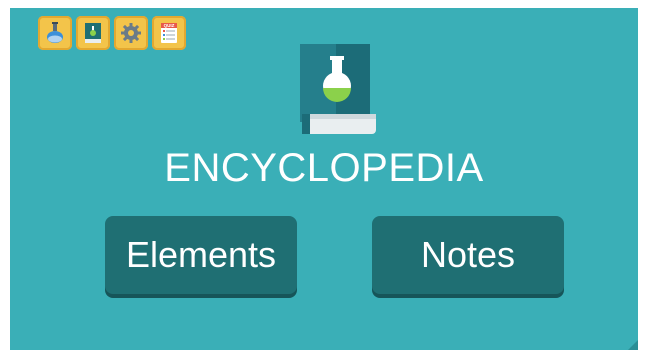 Image resolution: width=648 pixels, height=356 pixels. I want to click on quiz-clipboard-icon: QUIZ, so click(169, 33).